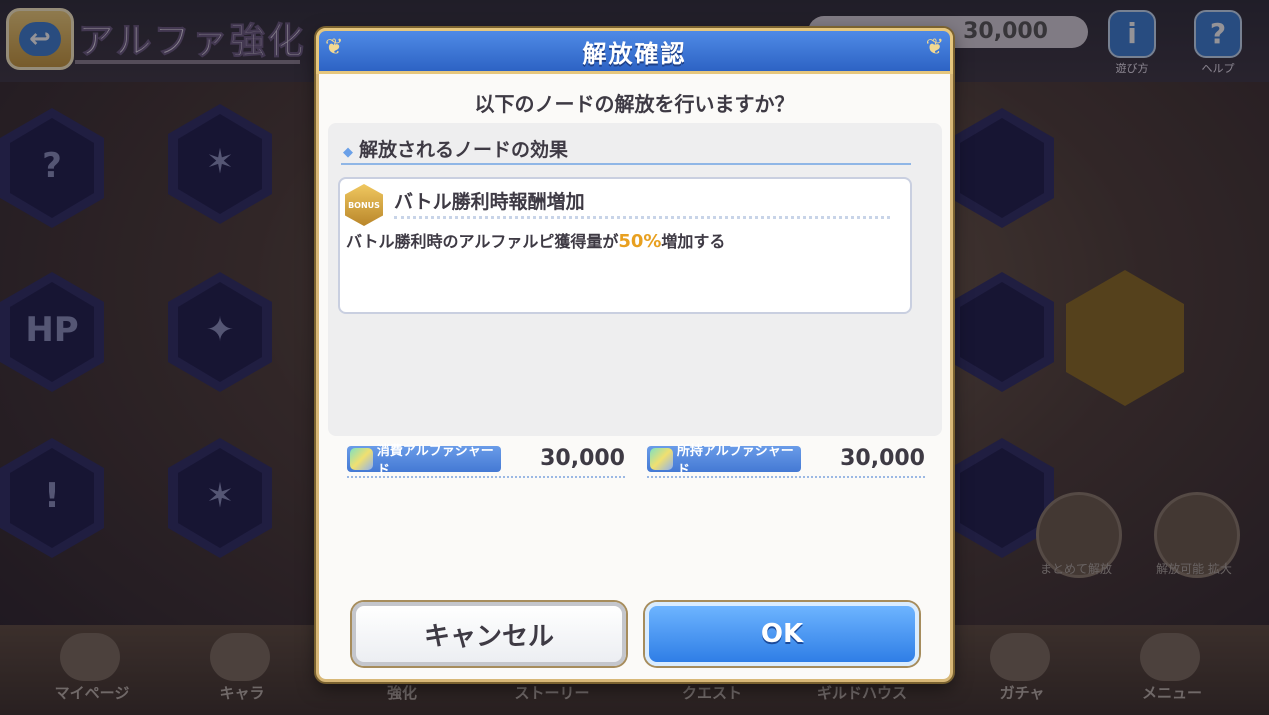 The height and width of the screenshot is (715, 1269). What do you see at coordinates (735, 461) in the screenshot?
I see `owned-shard-label-text: 所持アルファシャード` at bounding box center [735, 461].